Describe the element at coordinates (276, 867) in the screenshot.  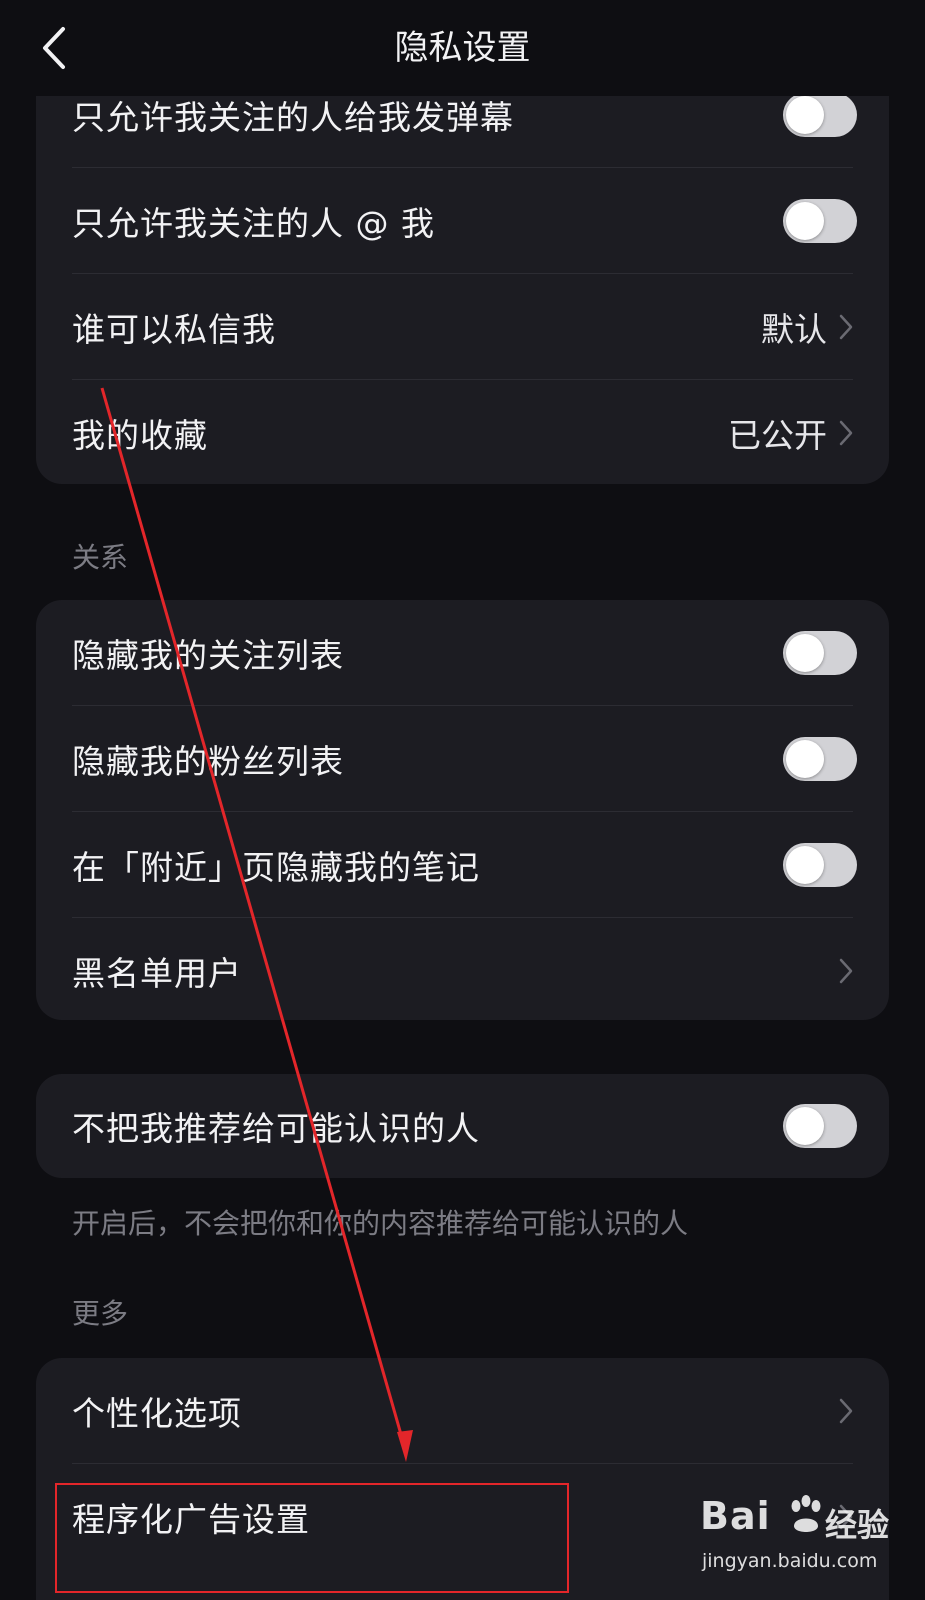
I see `row-label: 在「附近」页隐藏我的笔记` at that location.